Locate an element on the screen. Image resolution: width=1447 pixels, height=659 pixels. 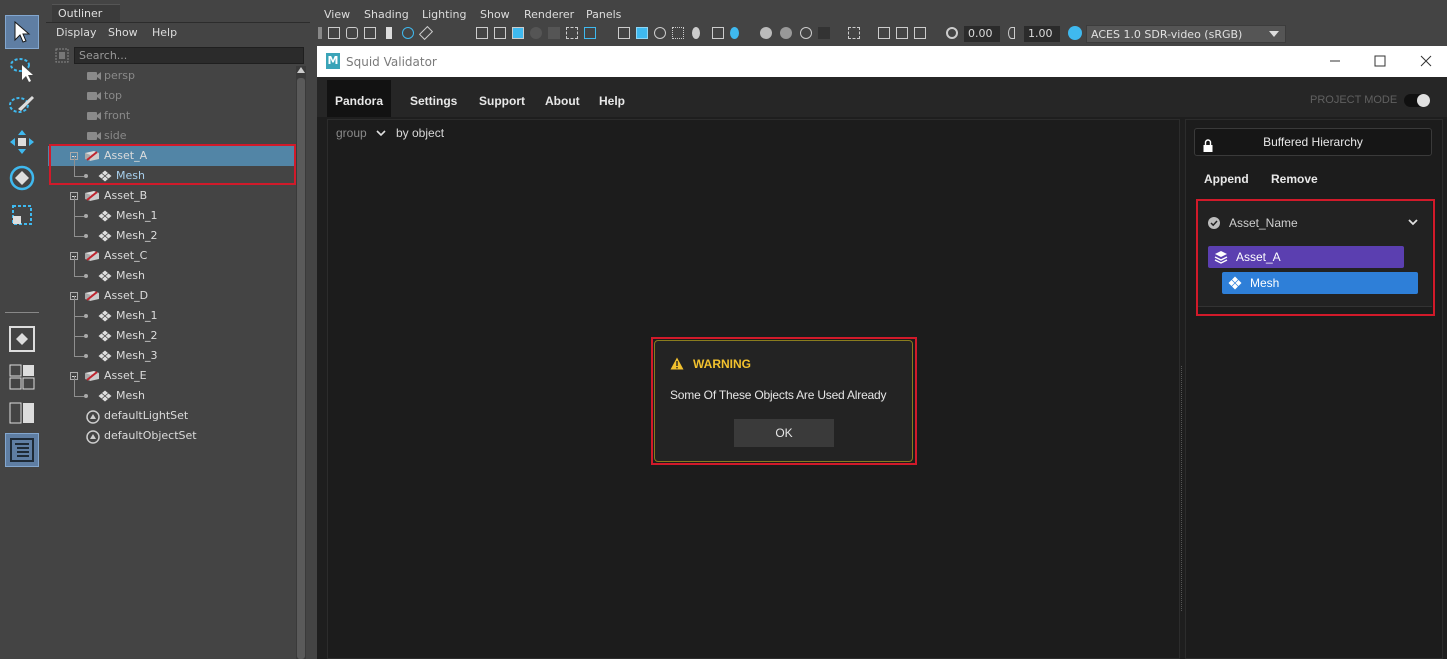
rotate-tool-icon is located at coordinates (22, 178).